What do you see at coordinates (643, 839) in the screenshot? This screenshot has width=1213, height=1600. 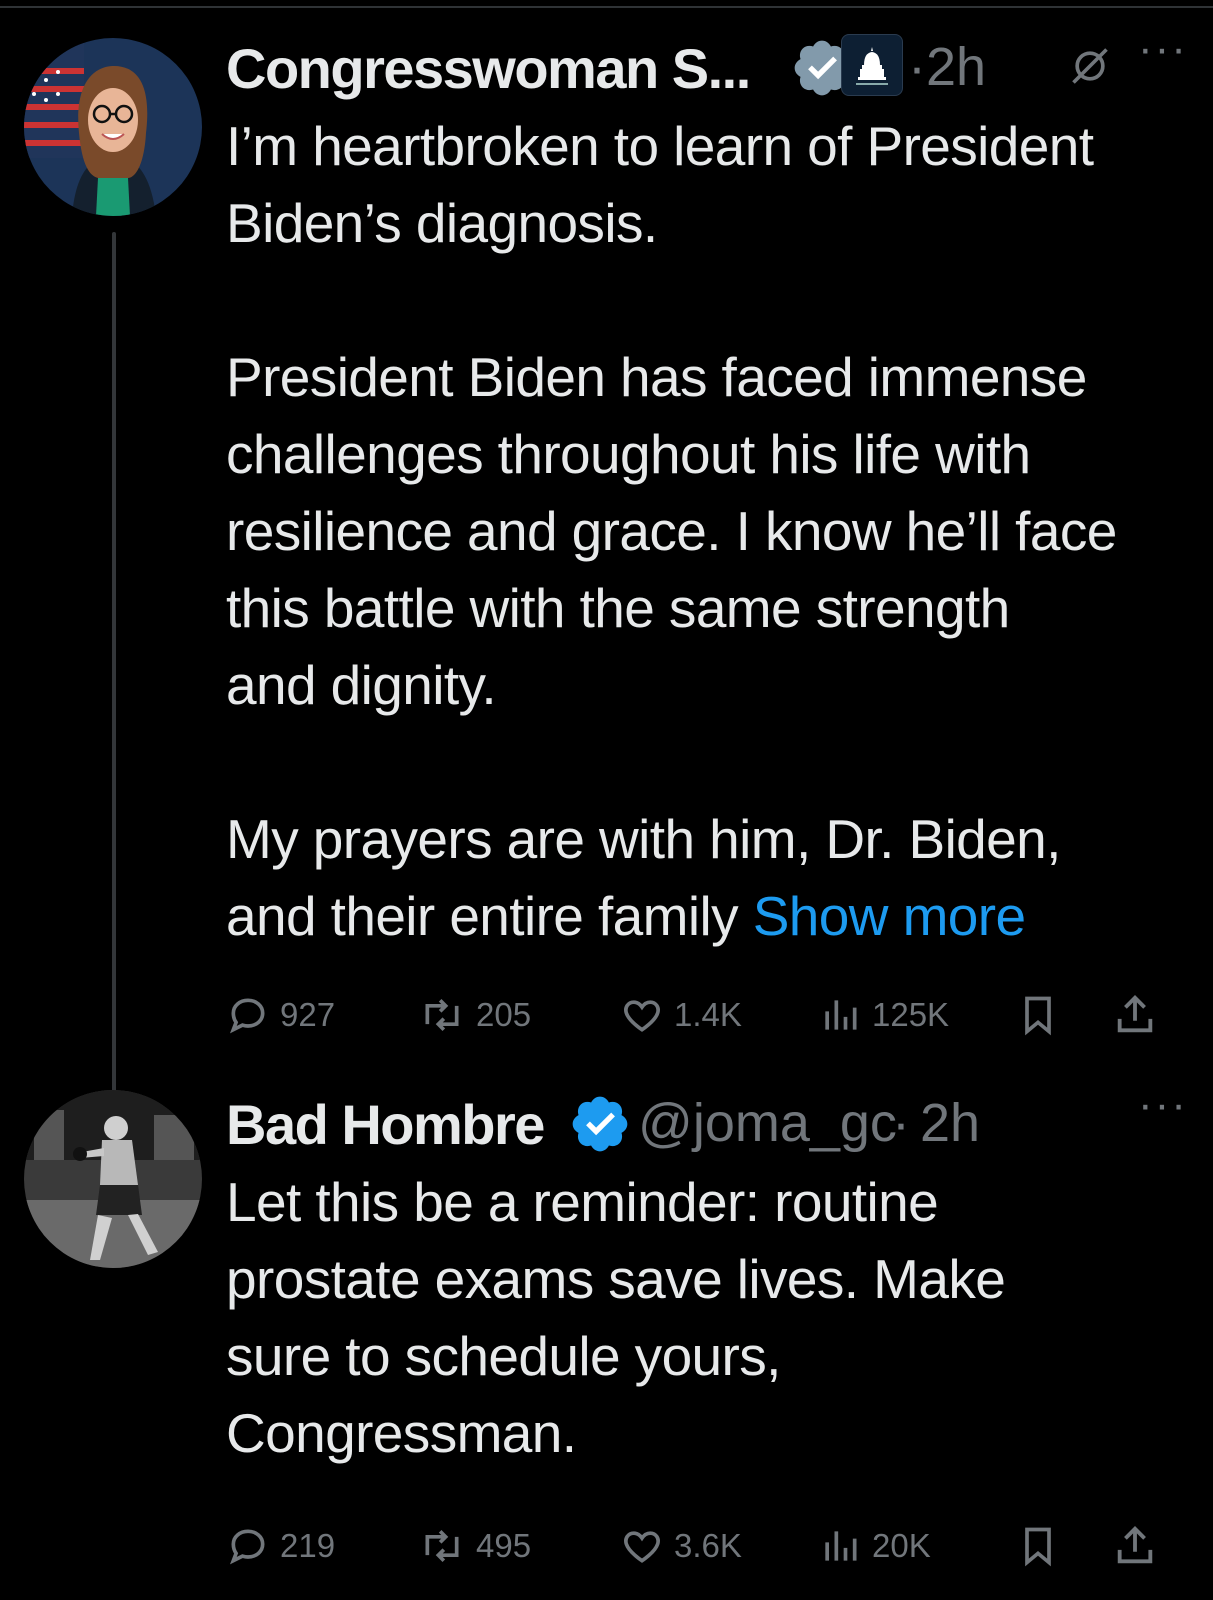 I see `text-line: My prayers are with him, Dr. Biden,` at bounding box center [643, 839].